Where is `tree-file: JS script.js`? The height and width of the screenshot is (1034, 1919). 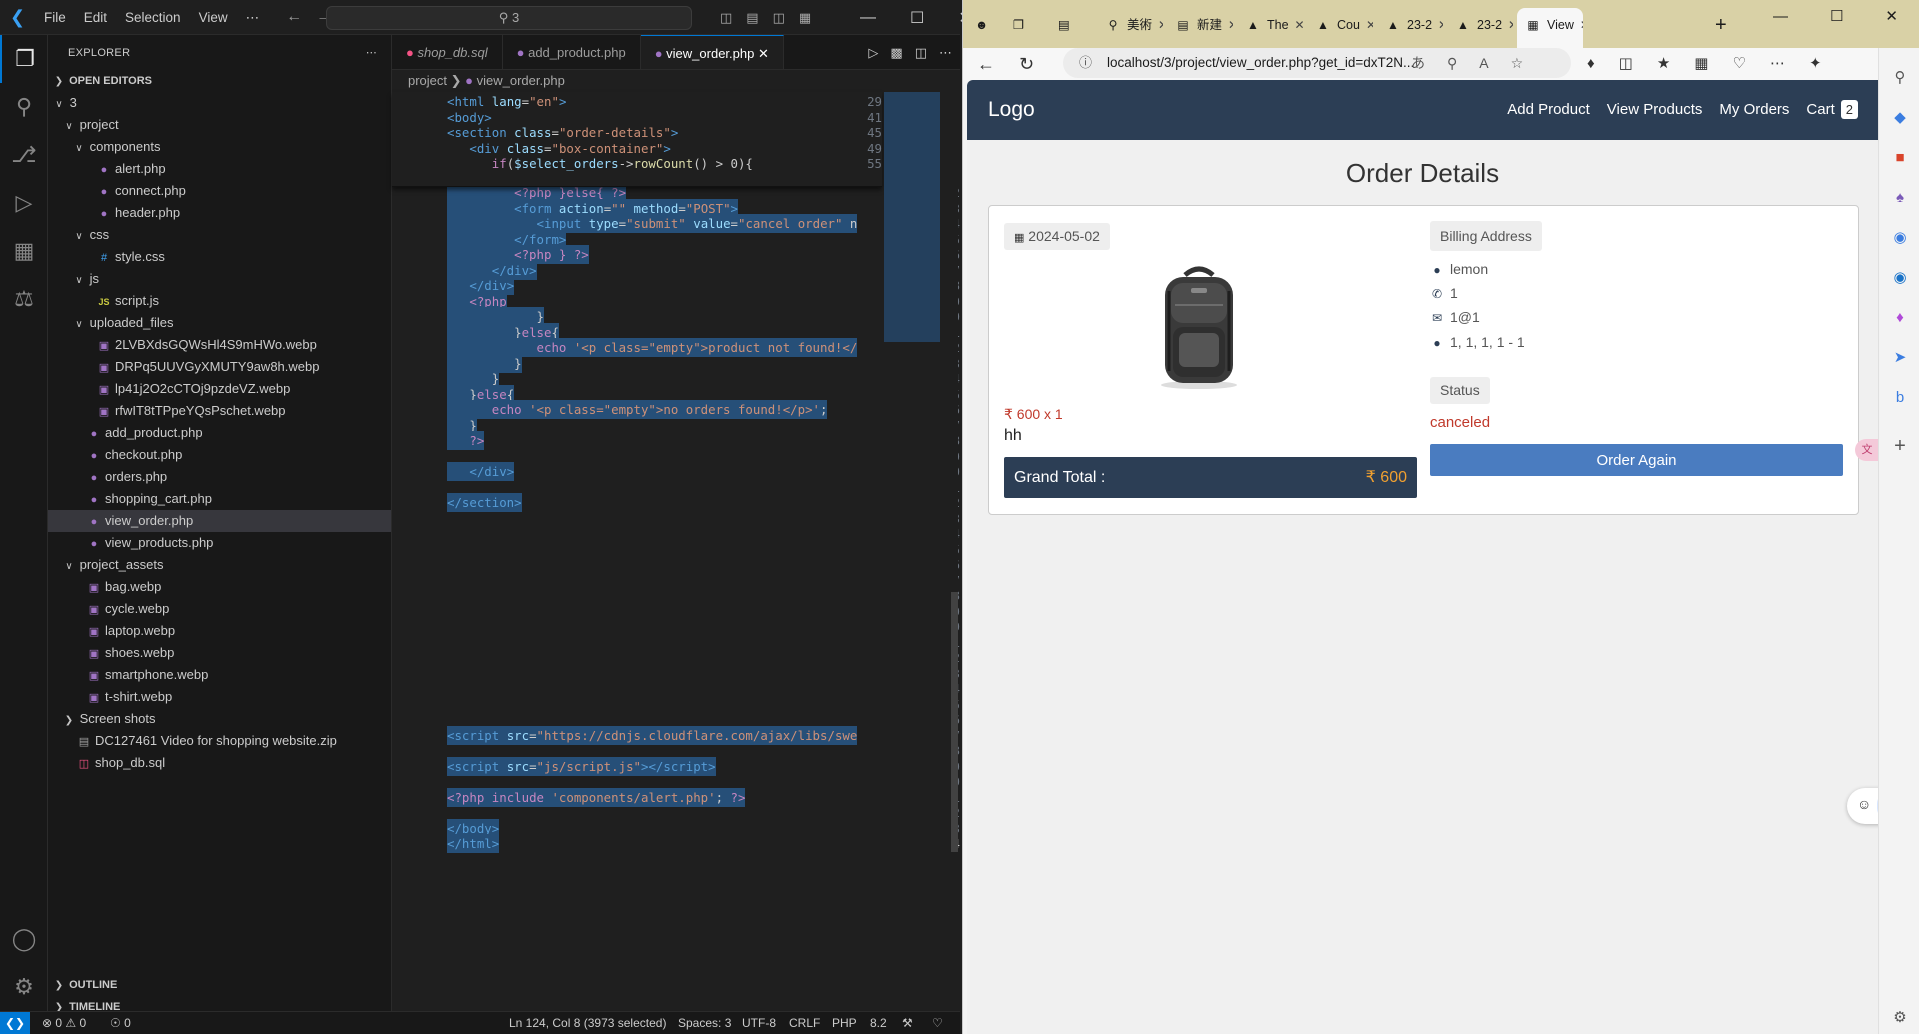 tree-file: JS script.js is located at coordinates (219, 301).